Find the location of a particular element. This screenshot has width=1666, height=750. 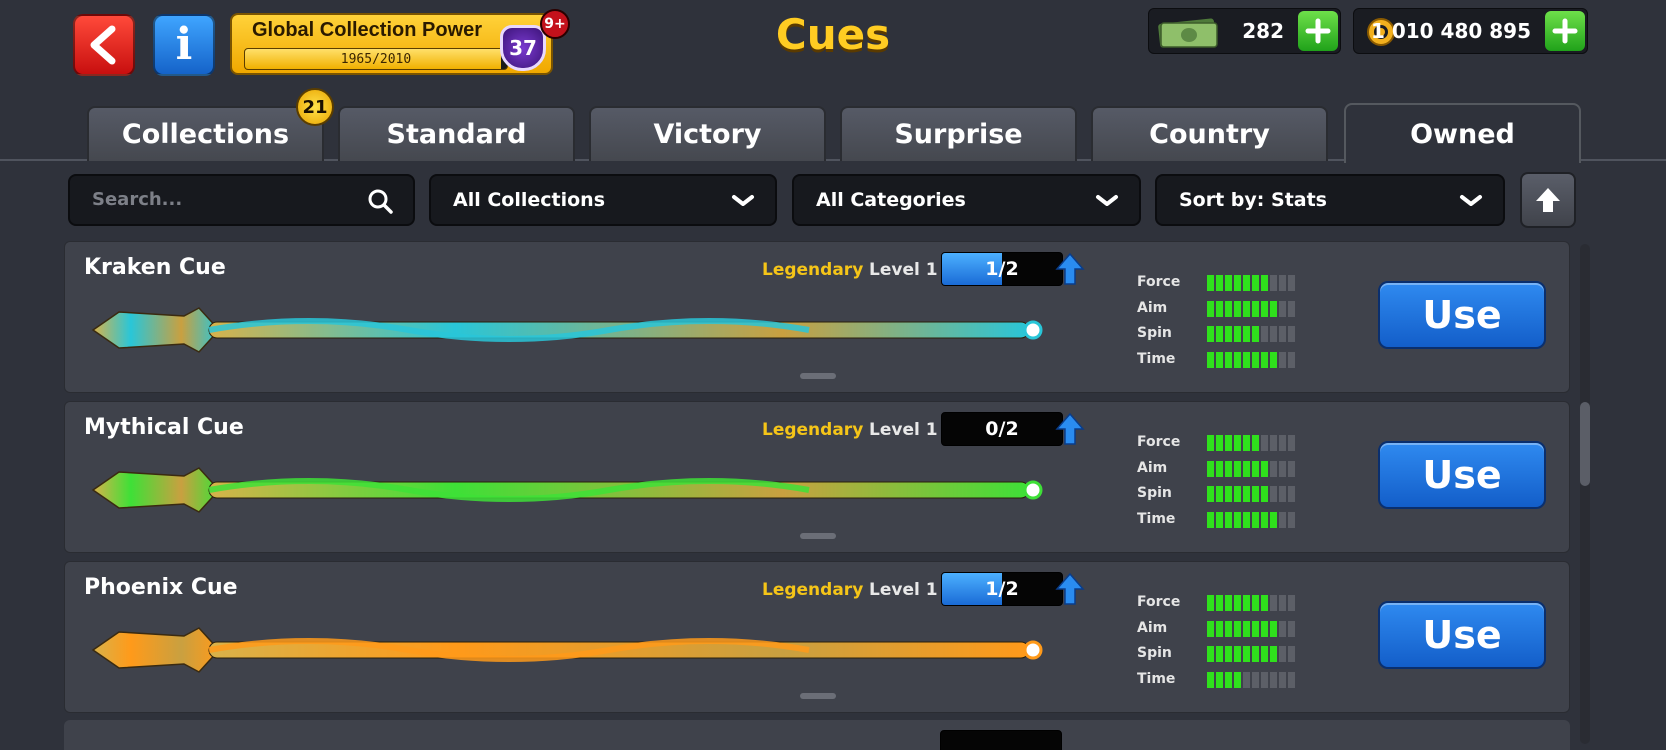

sort-dropdown: Sort by: Stats is located at coordinates (1330, 200).